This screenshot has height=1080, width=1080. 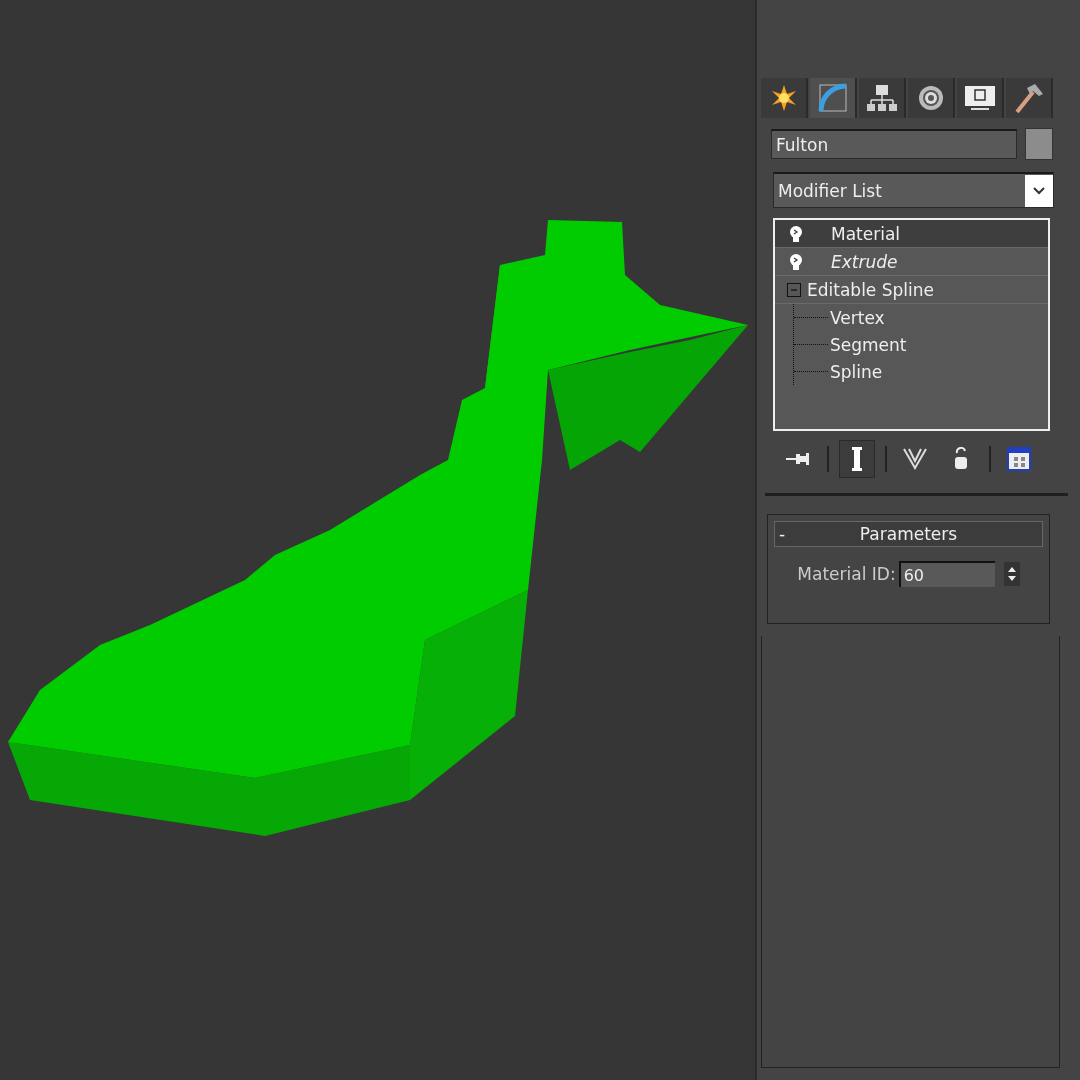 What do you see at coordinates (908, 534) in the screenshot?
I see `rollout-header: - Parameters` at bounding box center [908, 534].